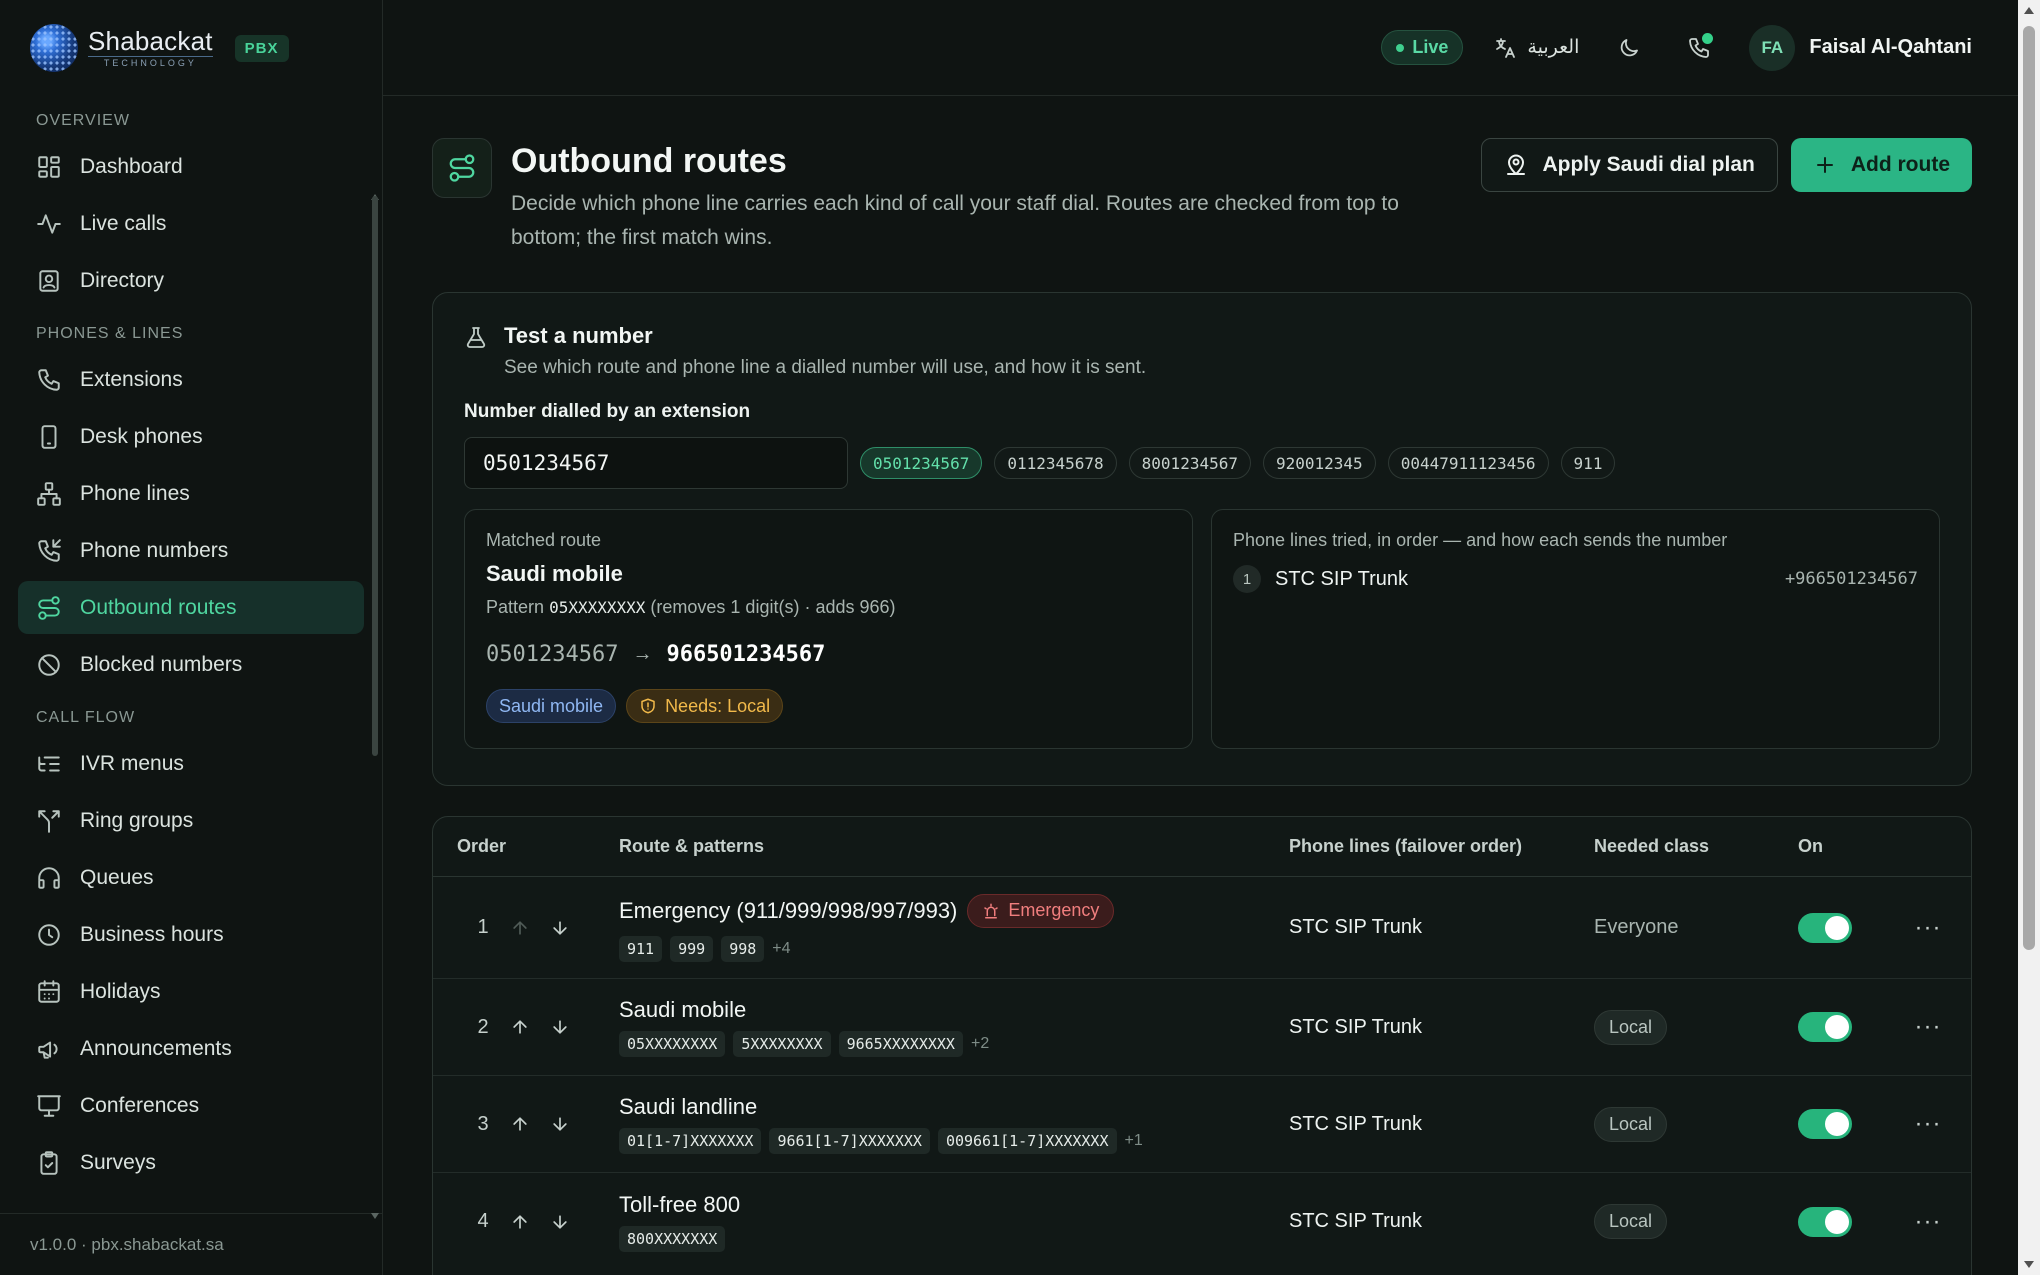  I want to click on sidebar-item-outbound-routes: Outbound routes, so click(191, 607).